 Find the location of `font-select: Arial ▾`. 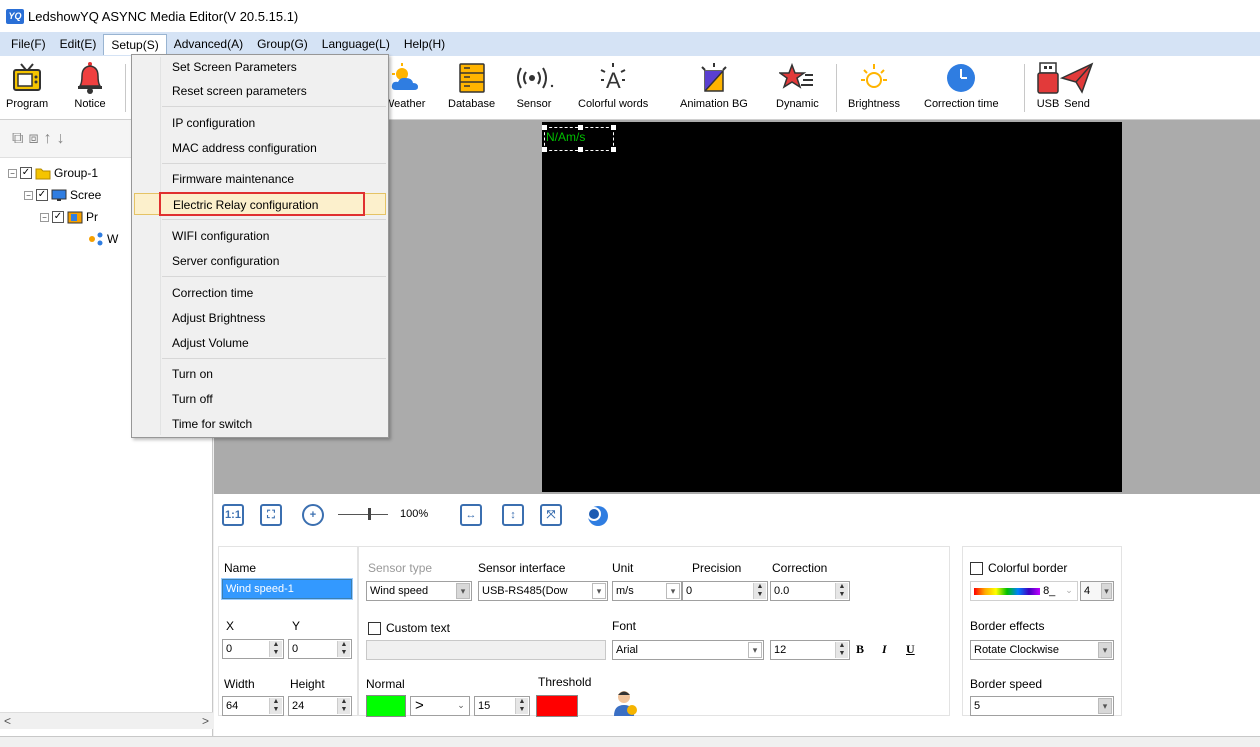

font-select: Arial ▾ is located at coordinates (688, 650).